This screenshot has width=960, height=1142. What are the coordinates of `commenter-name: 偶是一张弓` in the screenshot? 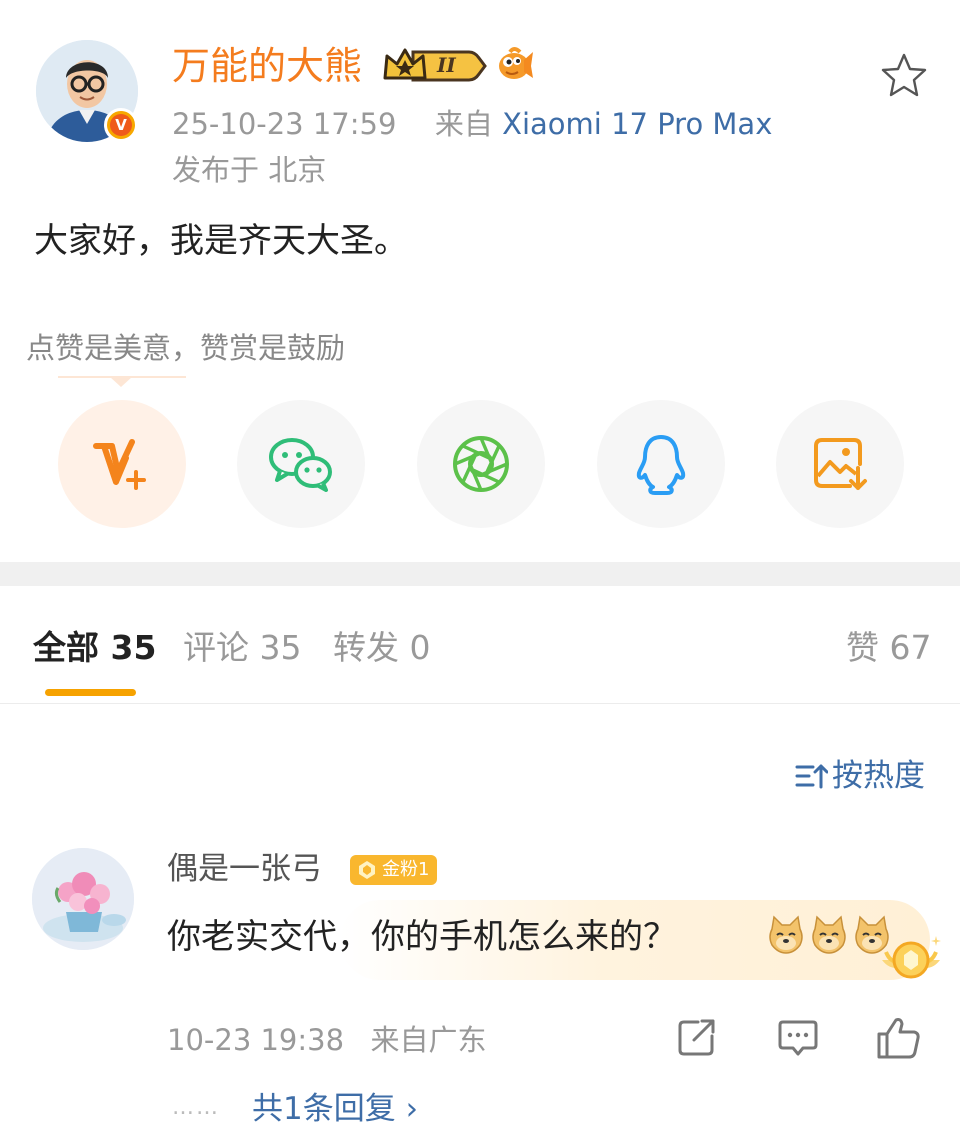 It's located at (244, 869).